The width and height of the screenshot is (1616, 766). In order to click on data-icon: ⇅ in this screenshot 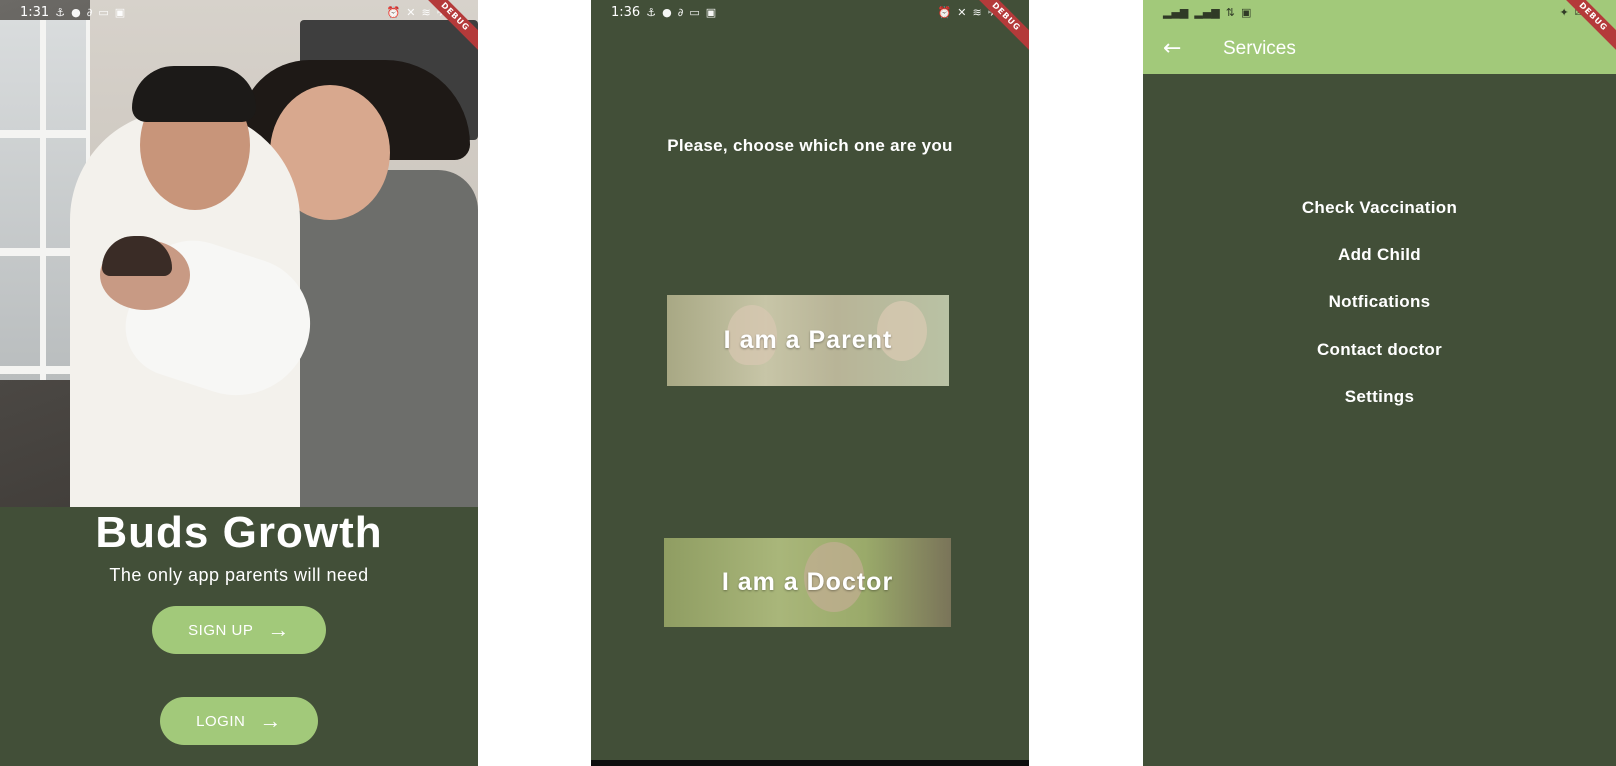, I will do `click(1230, 12)`.